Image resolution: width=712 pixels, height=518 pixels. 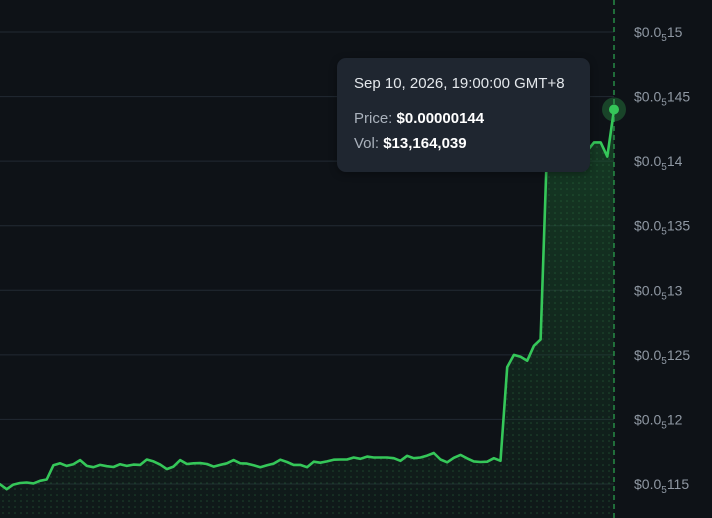 I want to click on tooltip-price-row: Price: $0.00000144, so click(x=463, y=119).